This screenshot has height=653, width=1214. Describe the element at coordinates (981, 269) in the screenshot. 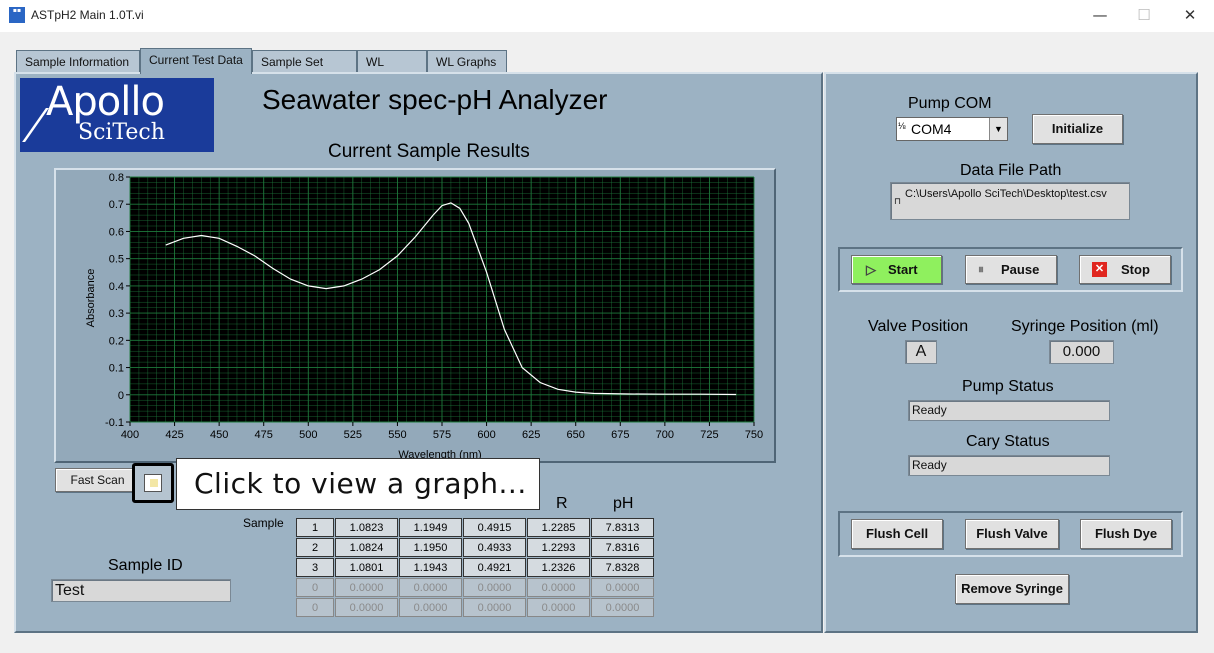

I see `pause-icon: ⏸` at that location.